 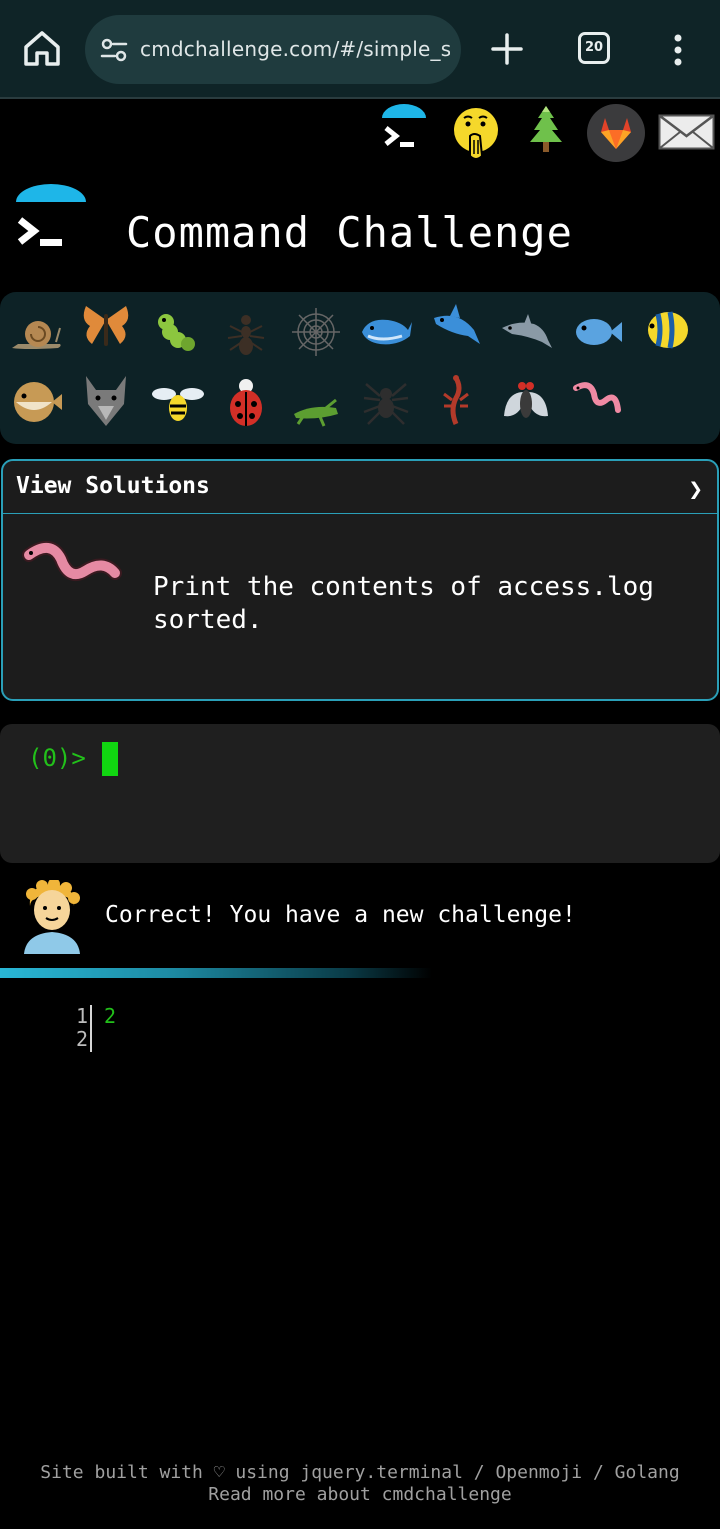 I want to click on output-line: 2, so click(x=110, y=1016).